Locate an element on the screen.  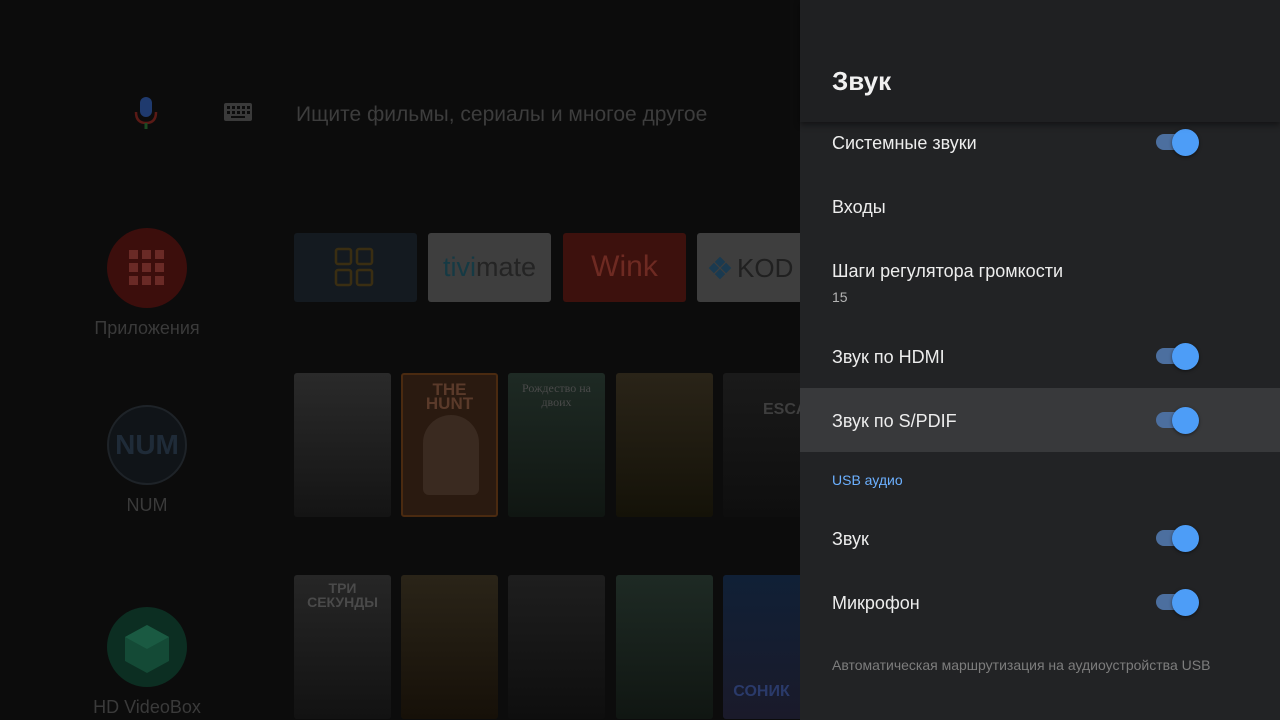
spdif-sound-toggle is located at coordinates (1178, 420).